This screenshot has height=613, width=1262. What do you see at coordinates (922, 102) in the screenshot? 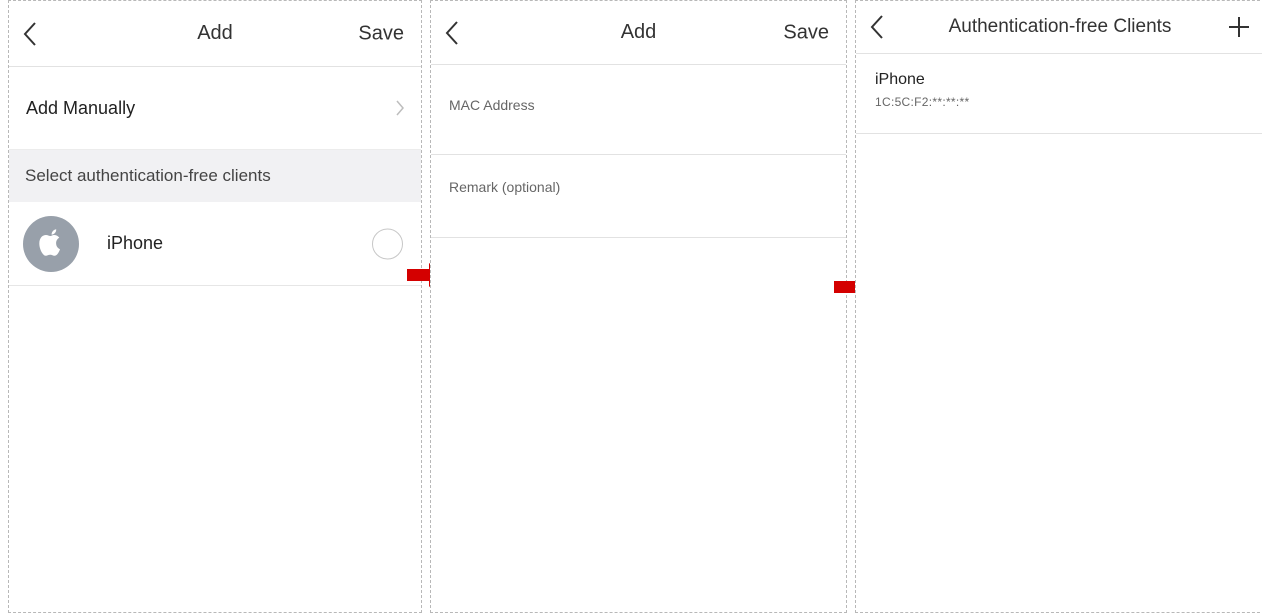
I see `client-mac-address: 1C:5C:F2:**:**:**` at bounding box center [922, 102].